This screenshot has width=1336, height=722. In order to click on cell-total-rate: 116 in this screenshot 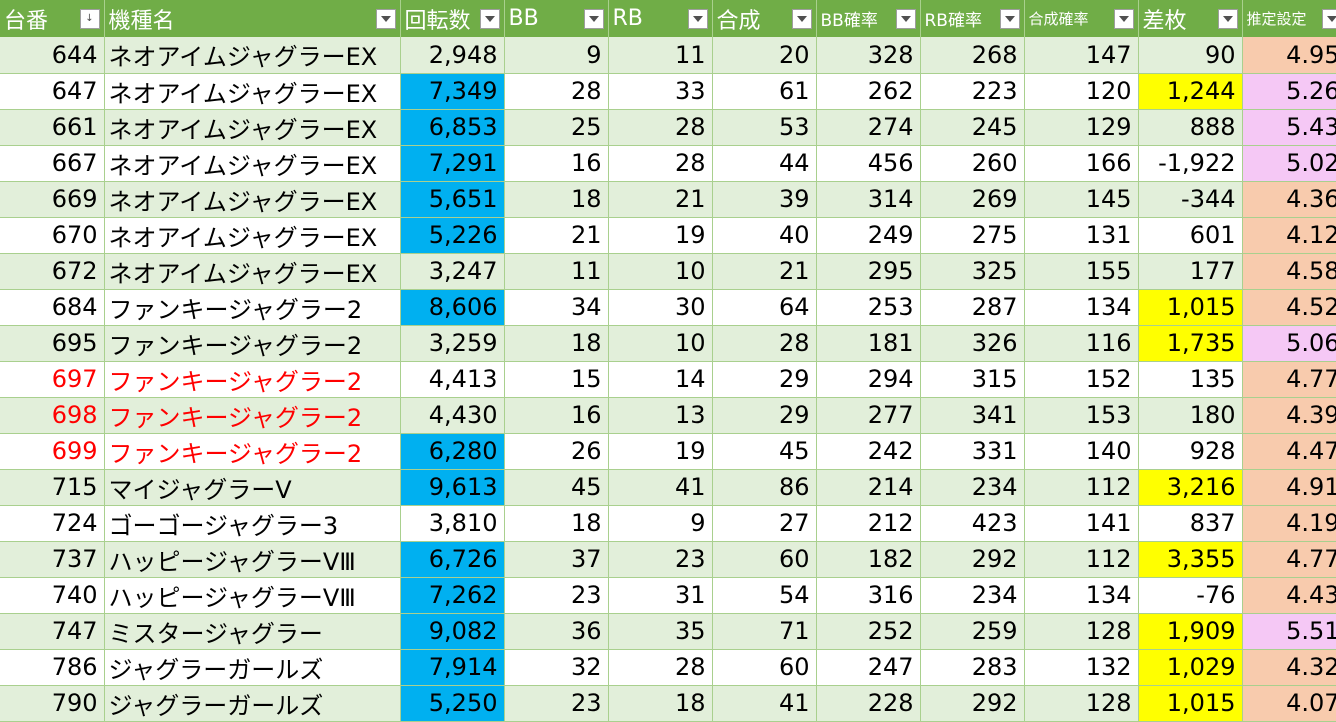, I will do `click(1081, 343)`.